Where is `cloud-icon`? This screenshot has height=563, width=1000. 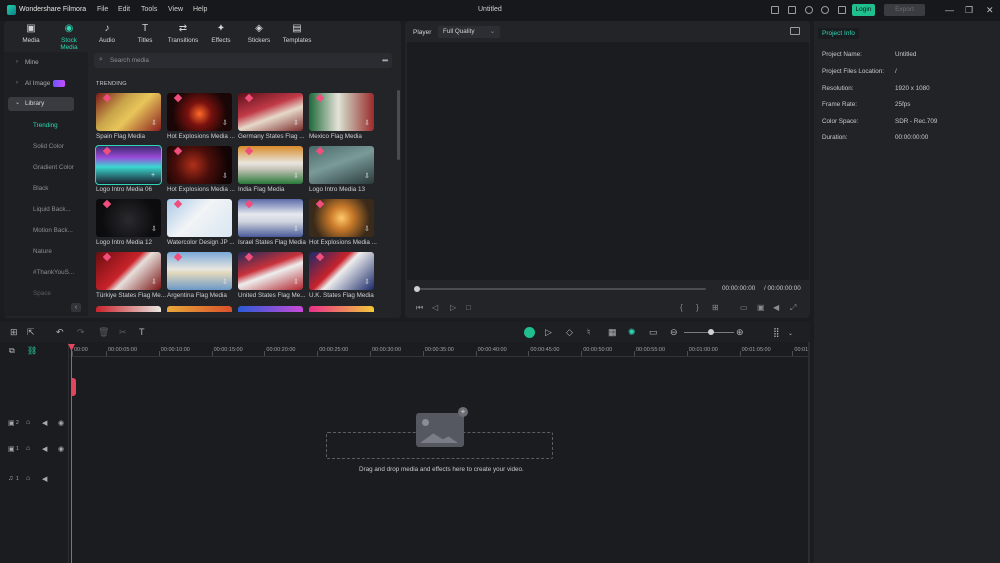
cloud-icon is located at coordinates (809, 10).